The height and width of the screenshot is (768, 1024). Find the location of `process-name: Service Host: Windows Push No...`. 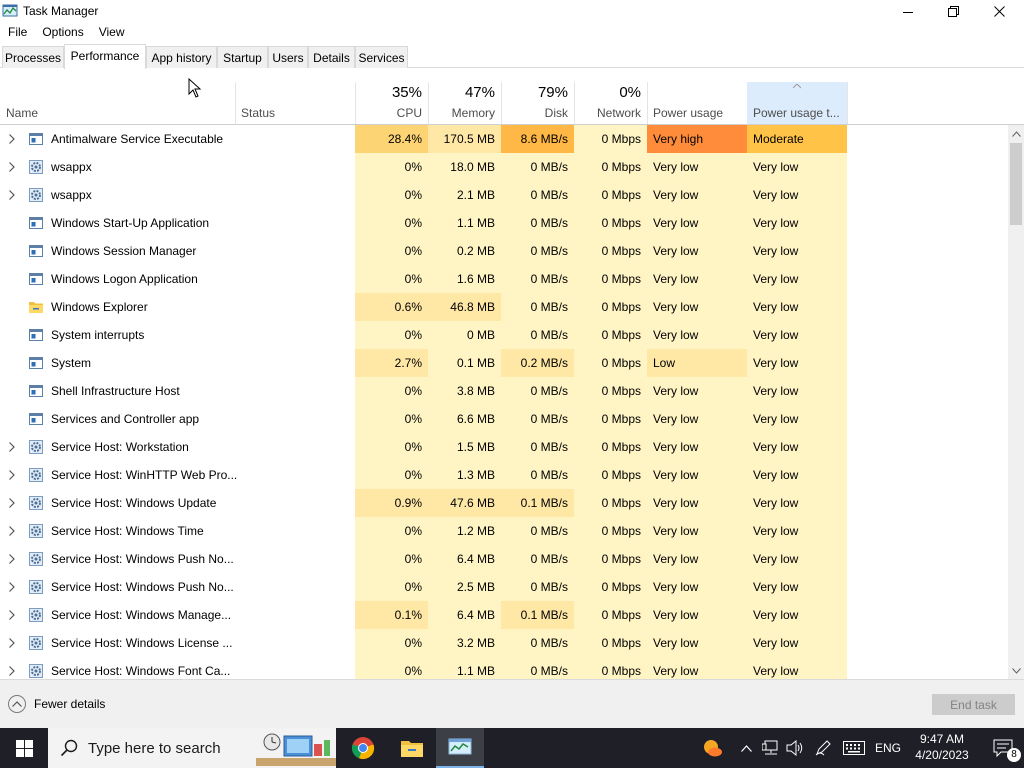

process-name: Service Host: Windows Push No... is located at coordinates (142, 587).